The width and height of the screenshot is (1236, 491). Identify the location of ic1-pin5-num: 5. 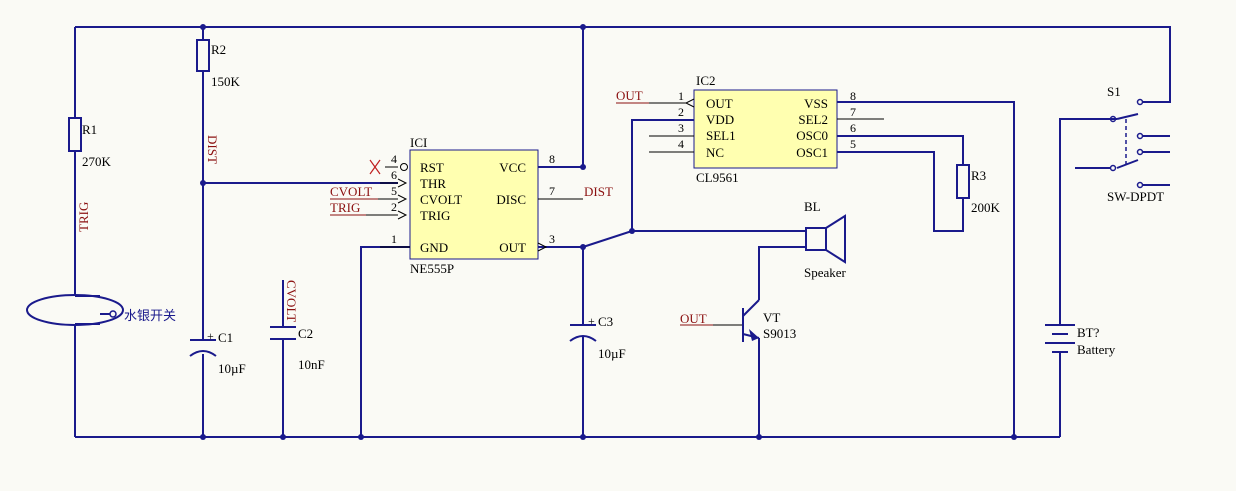
(394, 191).